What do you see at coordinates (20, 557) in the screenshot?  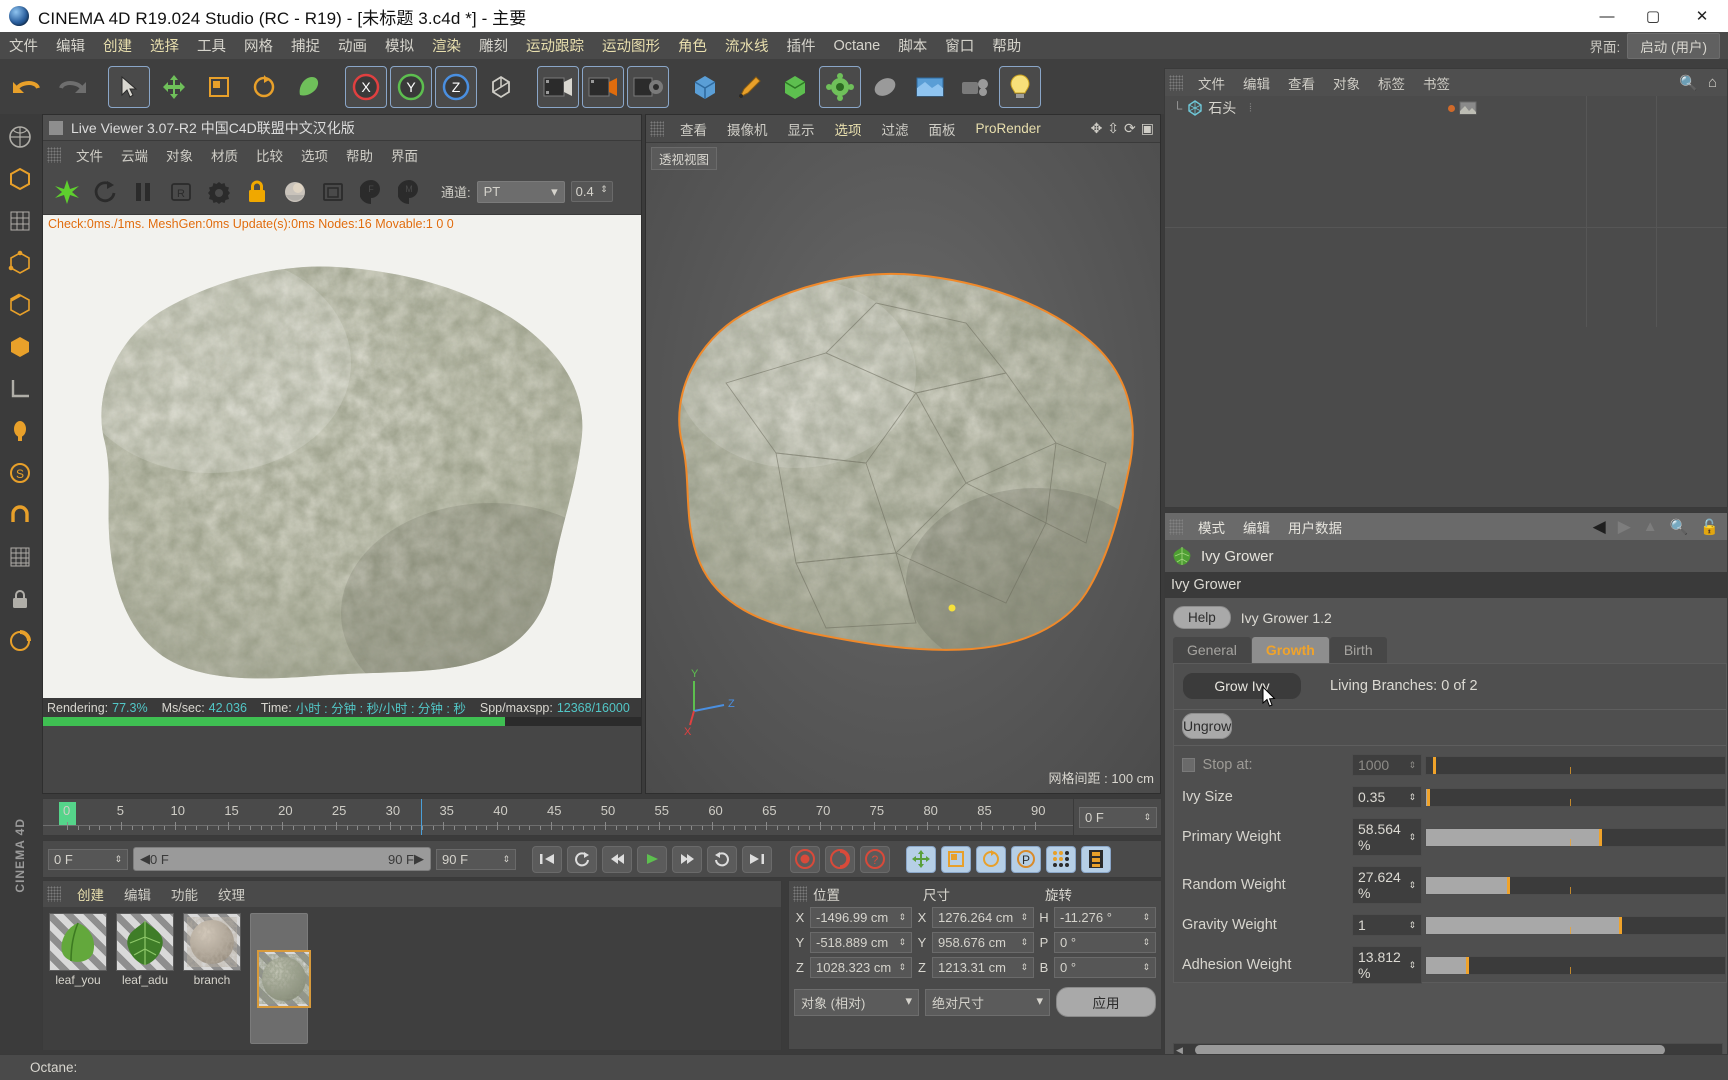 I see `workplane-icon` at bounding box center [20, 557].